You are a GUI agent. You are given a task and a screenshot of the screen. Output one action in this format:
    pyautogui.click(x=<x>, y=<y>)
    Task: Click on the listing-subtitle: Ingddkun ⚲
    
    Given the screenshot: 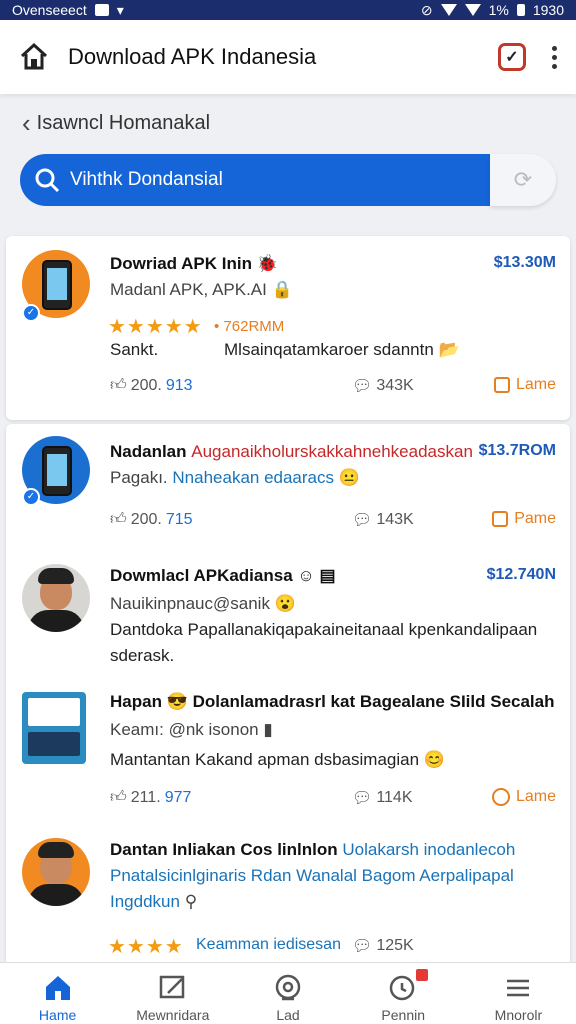 What is the action you would take?
    pyautogui.click(x=154, y=901)
    